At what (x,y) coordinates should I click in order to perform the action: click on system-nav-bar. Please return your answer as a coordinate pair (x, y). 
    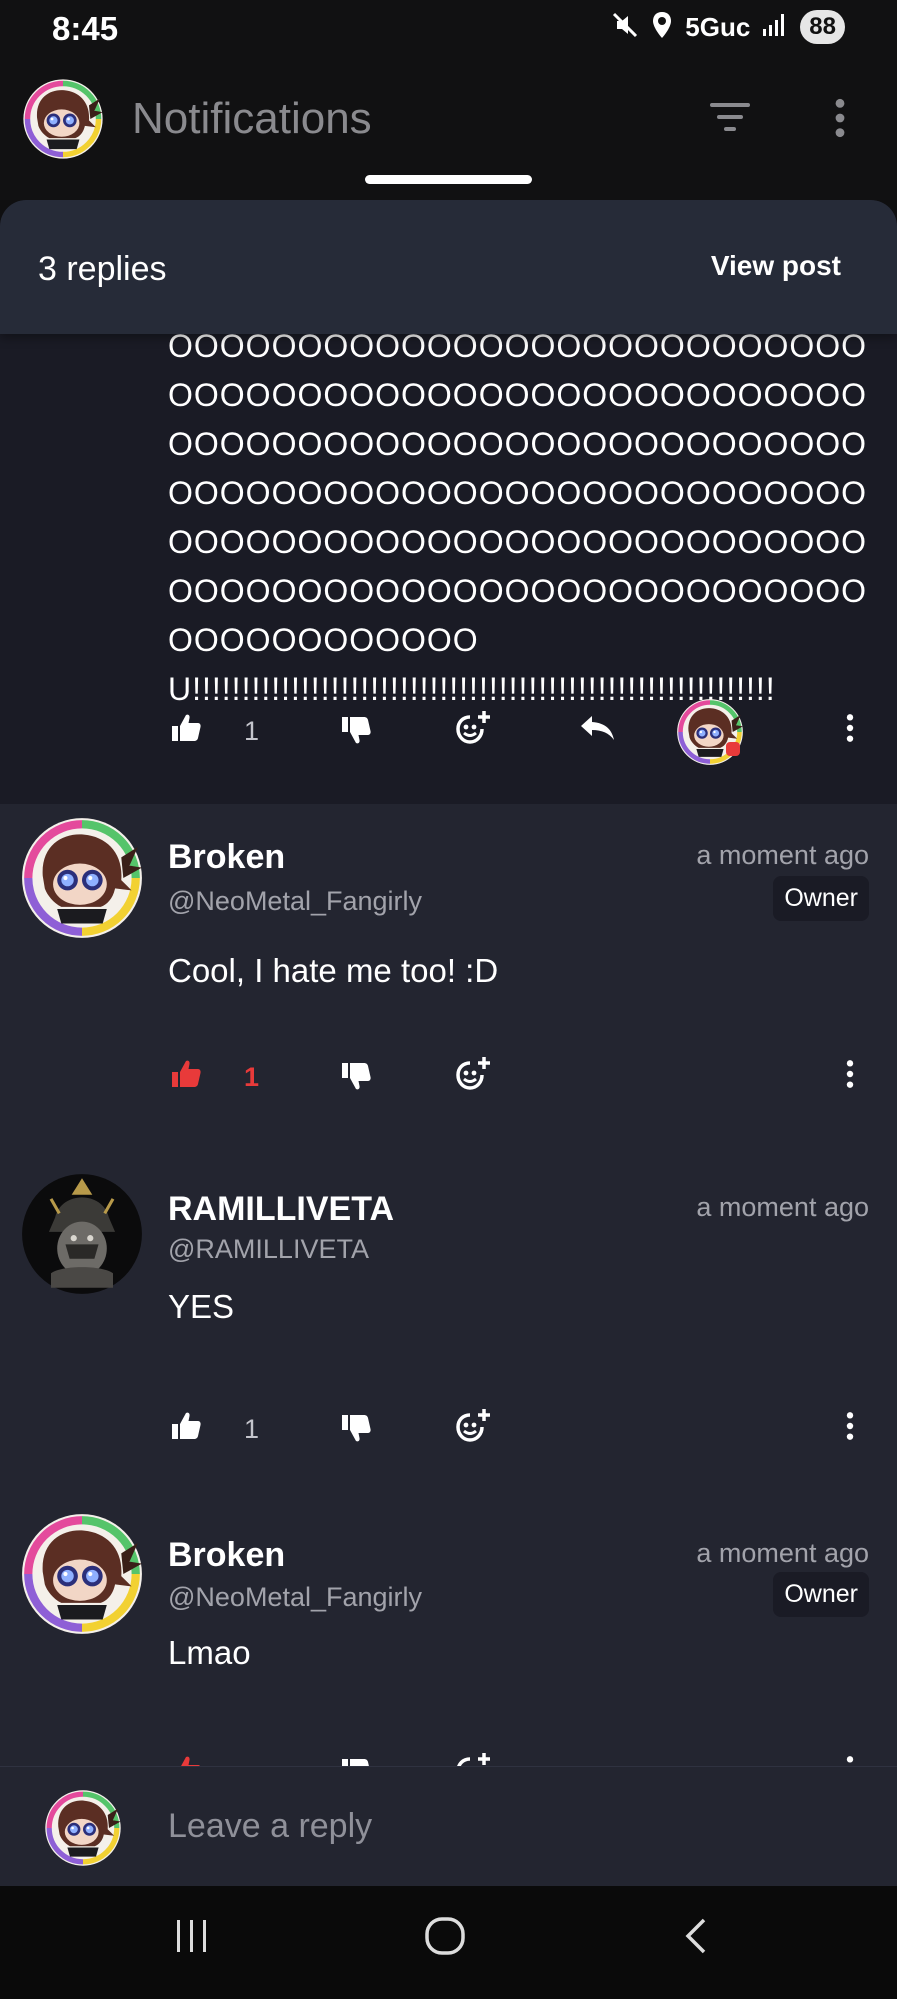
    Looking at the image, I should click on (448, 1942).